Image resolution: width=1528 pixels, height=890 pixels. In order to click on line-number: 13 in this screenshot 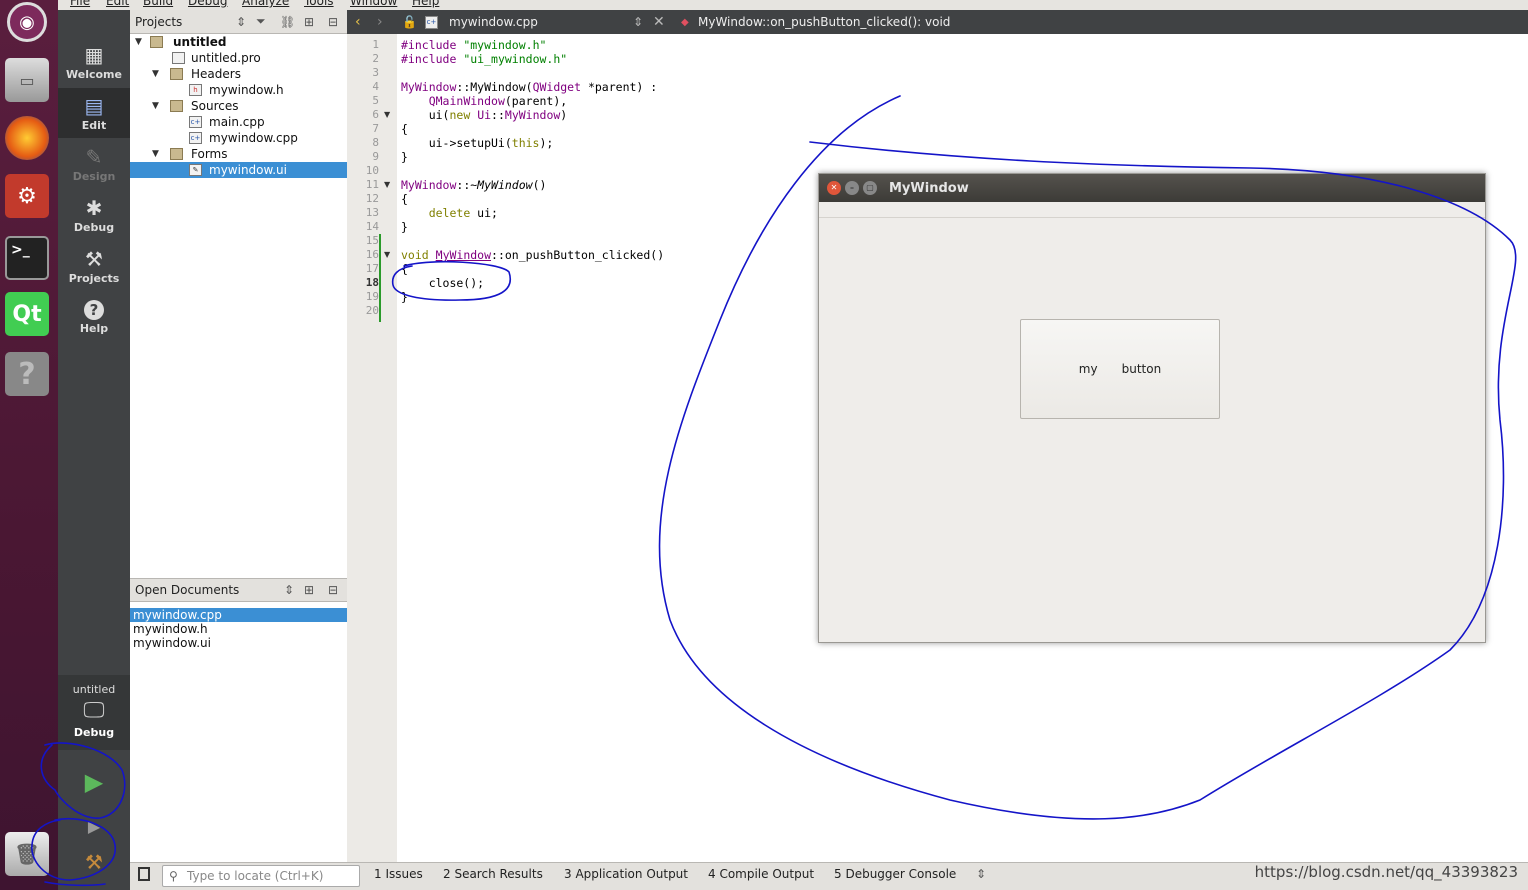, I will do `click(372, 212)`.